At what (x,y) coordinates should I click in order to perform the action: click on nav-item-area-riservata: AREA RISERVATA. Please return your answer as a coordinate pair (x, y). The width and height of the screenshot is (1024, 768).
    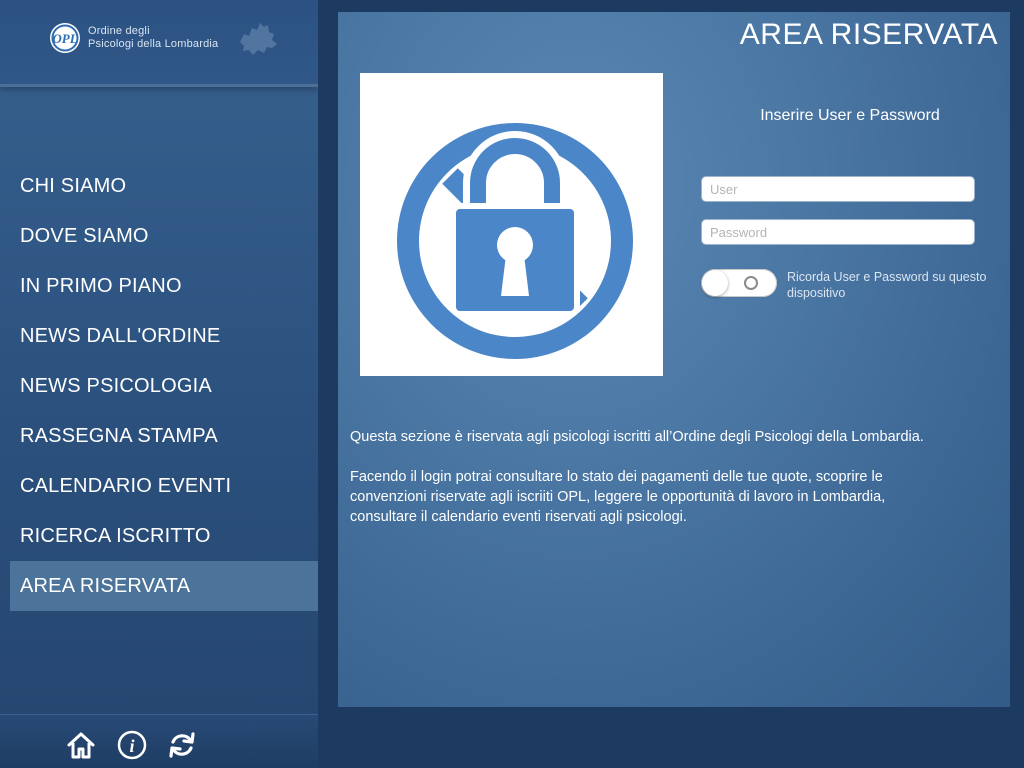
    Looking at the image, I should click on (164, 586).